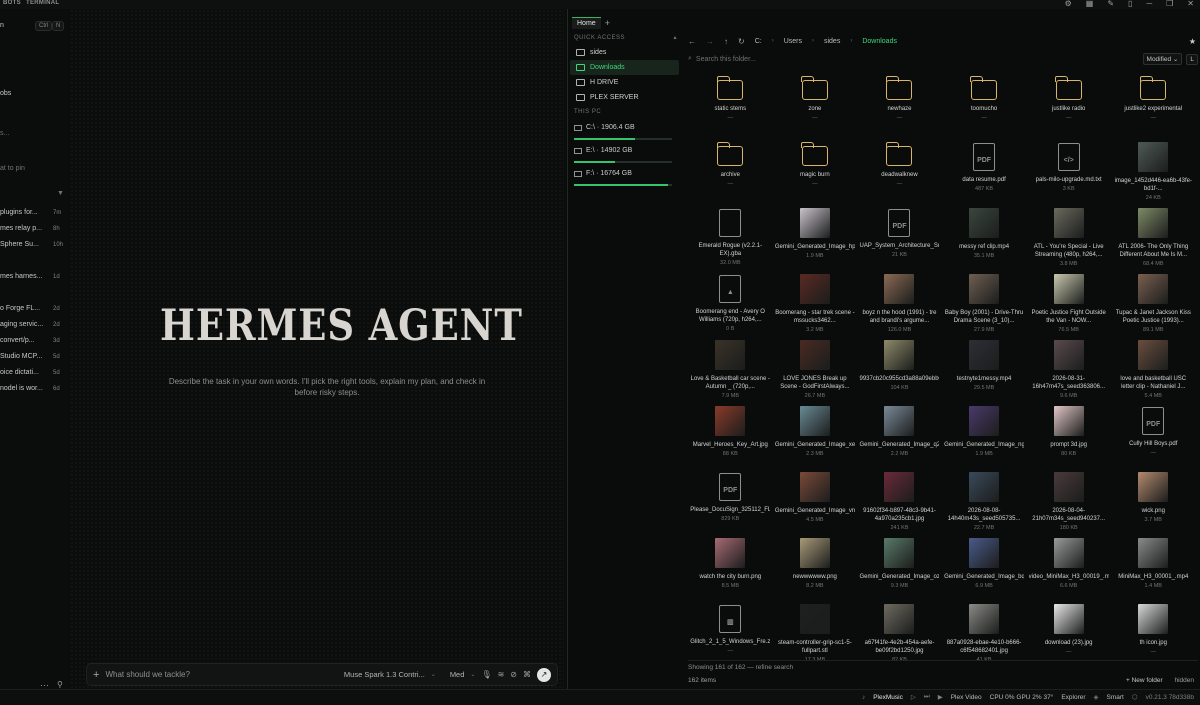 The image size is (1200, 705). Describe the element at coordinates (1184, 680) in the screenshot. I see `hidden-toggle: hidden` at that location.